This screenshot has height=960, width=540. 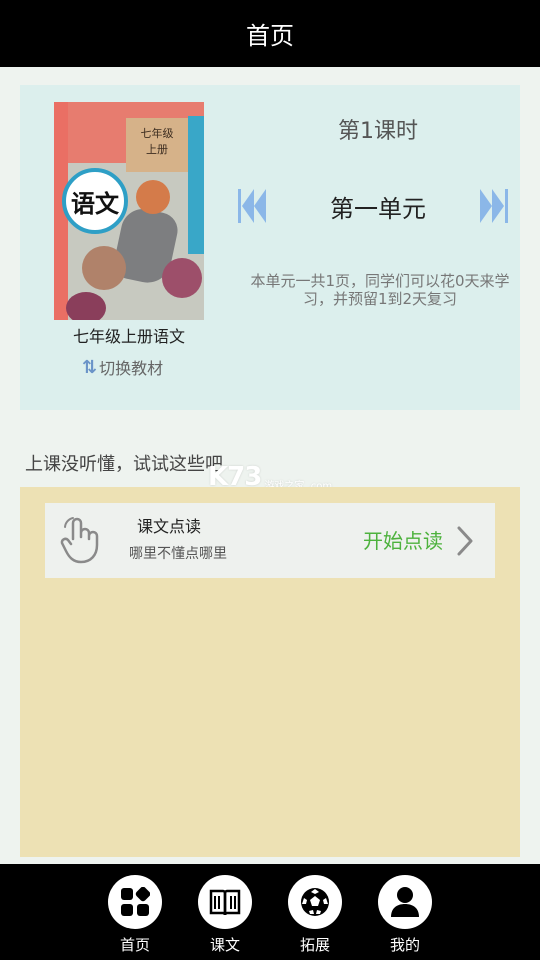 What do you see at coordinates (157, 133) in the screenshot?
I see `cover-grade: 七年级` at bounding box center [157, 133].